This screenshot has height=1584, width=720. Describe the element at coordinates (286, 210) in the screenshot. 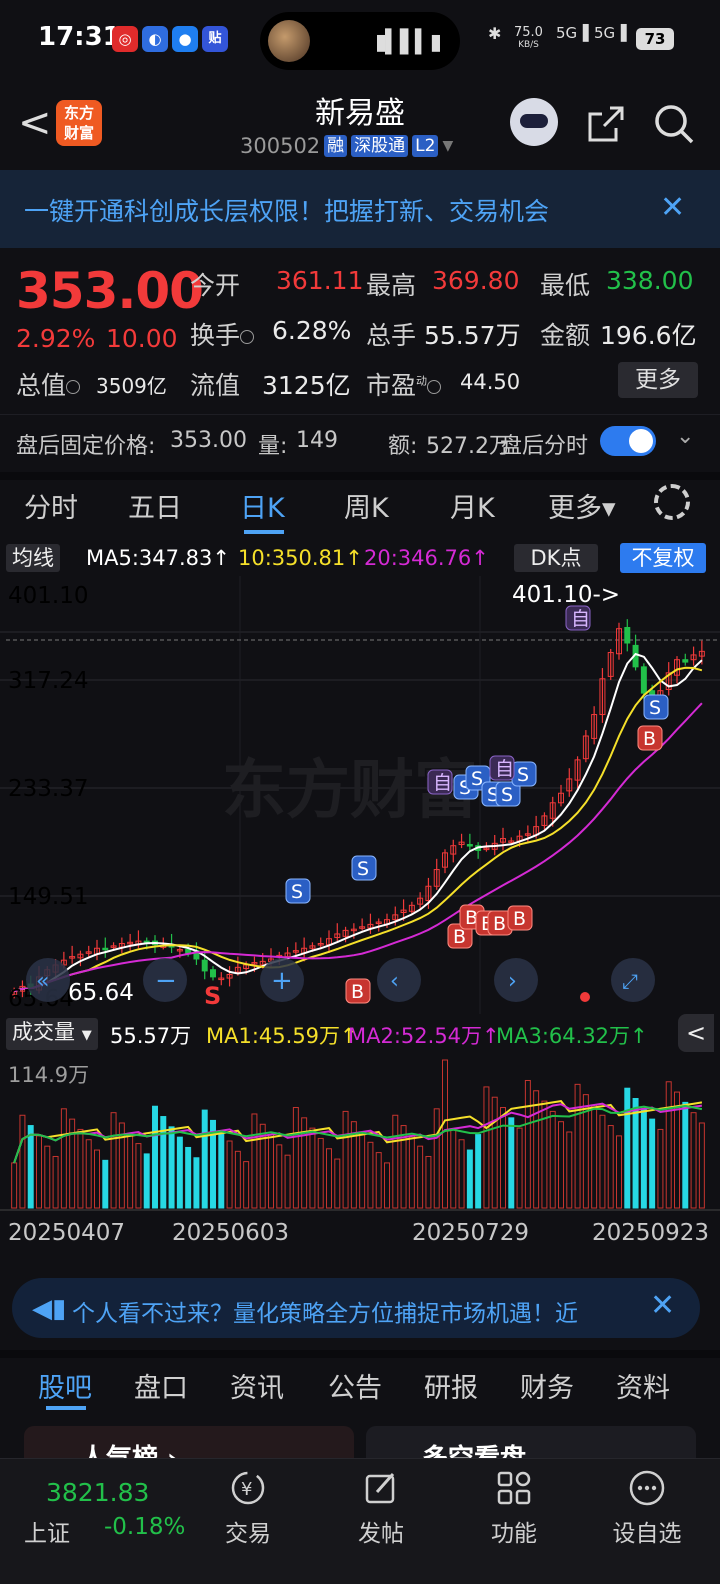

I see `banner-text: 一键开通科创成长层权限！把握打新、交易机会` at that location.